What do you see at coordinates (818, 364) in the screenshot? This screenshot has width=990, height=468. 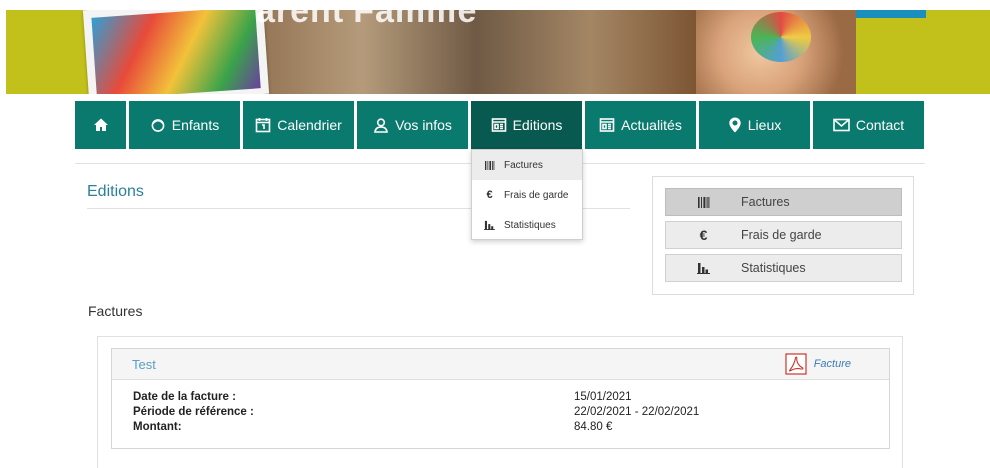 I see `invoice-pdf-link: Facture` at bounding box center [818, 364].